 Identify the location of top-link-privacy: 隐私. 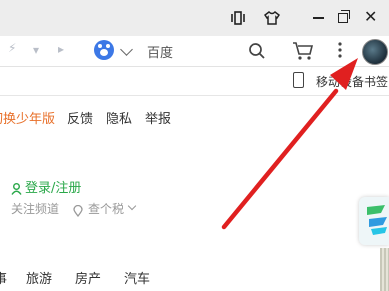
(119, 117).